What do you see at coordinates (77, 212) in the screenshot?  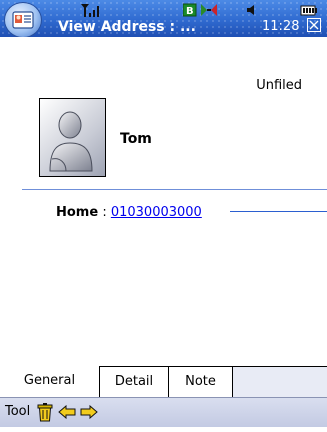 I see `phone-label: Home` at bounding box center [77, 212].